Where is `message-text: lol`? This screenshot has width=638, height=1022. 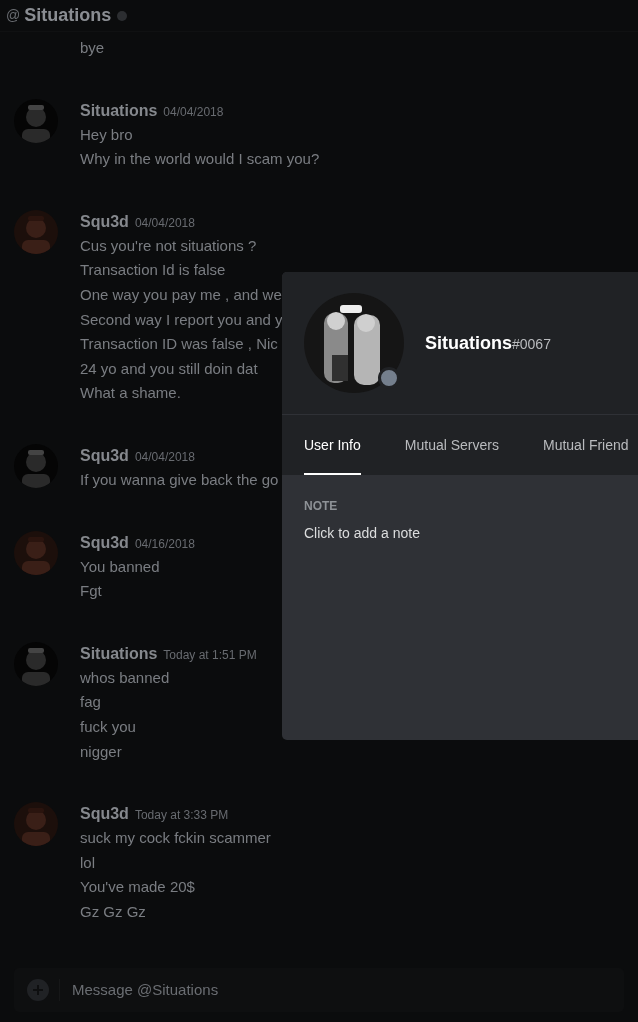 message-text: lol is located at coordinates (88, 862).